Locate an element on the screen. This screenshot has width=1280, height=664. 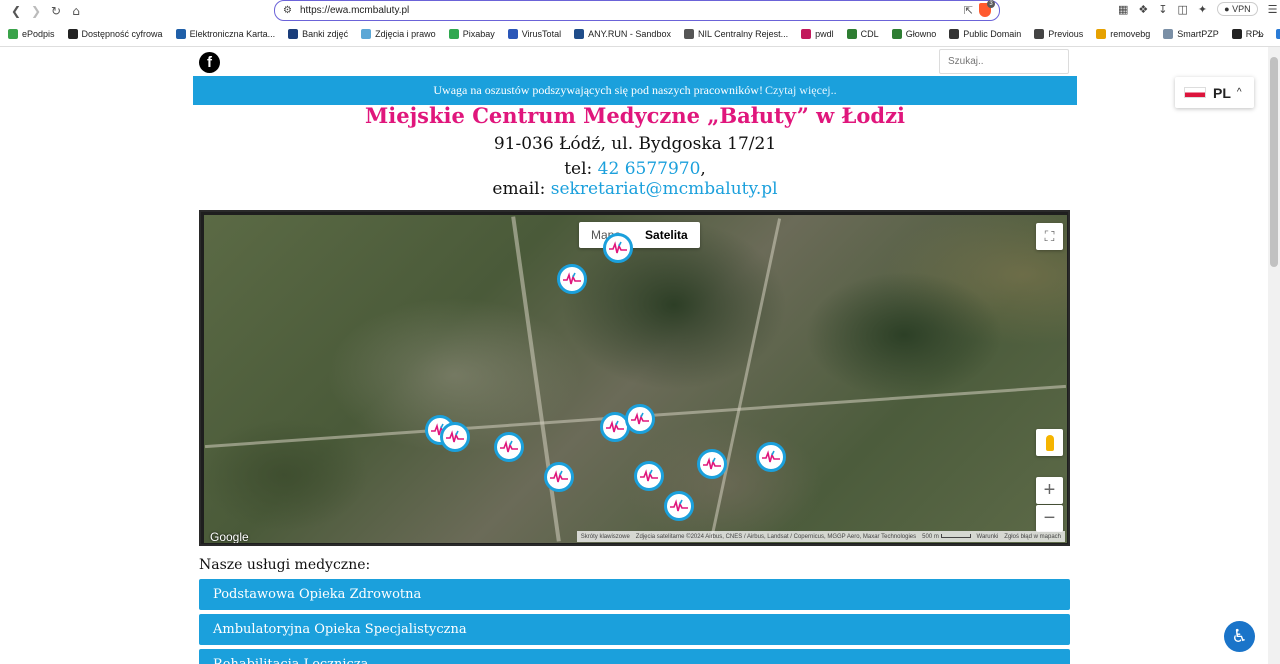
bookmark-label: Public Domain is located at coordinates (992, 34).